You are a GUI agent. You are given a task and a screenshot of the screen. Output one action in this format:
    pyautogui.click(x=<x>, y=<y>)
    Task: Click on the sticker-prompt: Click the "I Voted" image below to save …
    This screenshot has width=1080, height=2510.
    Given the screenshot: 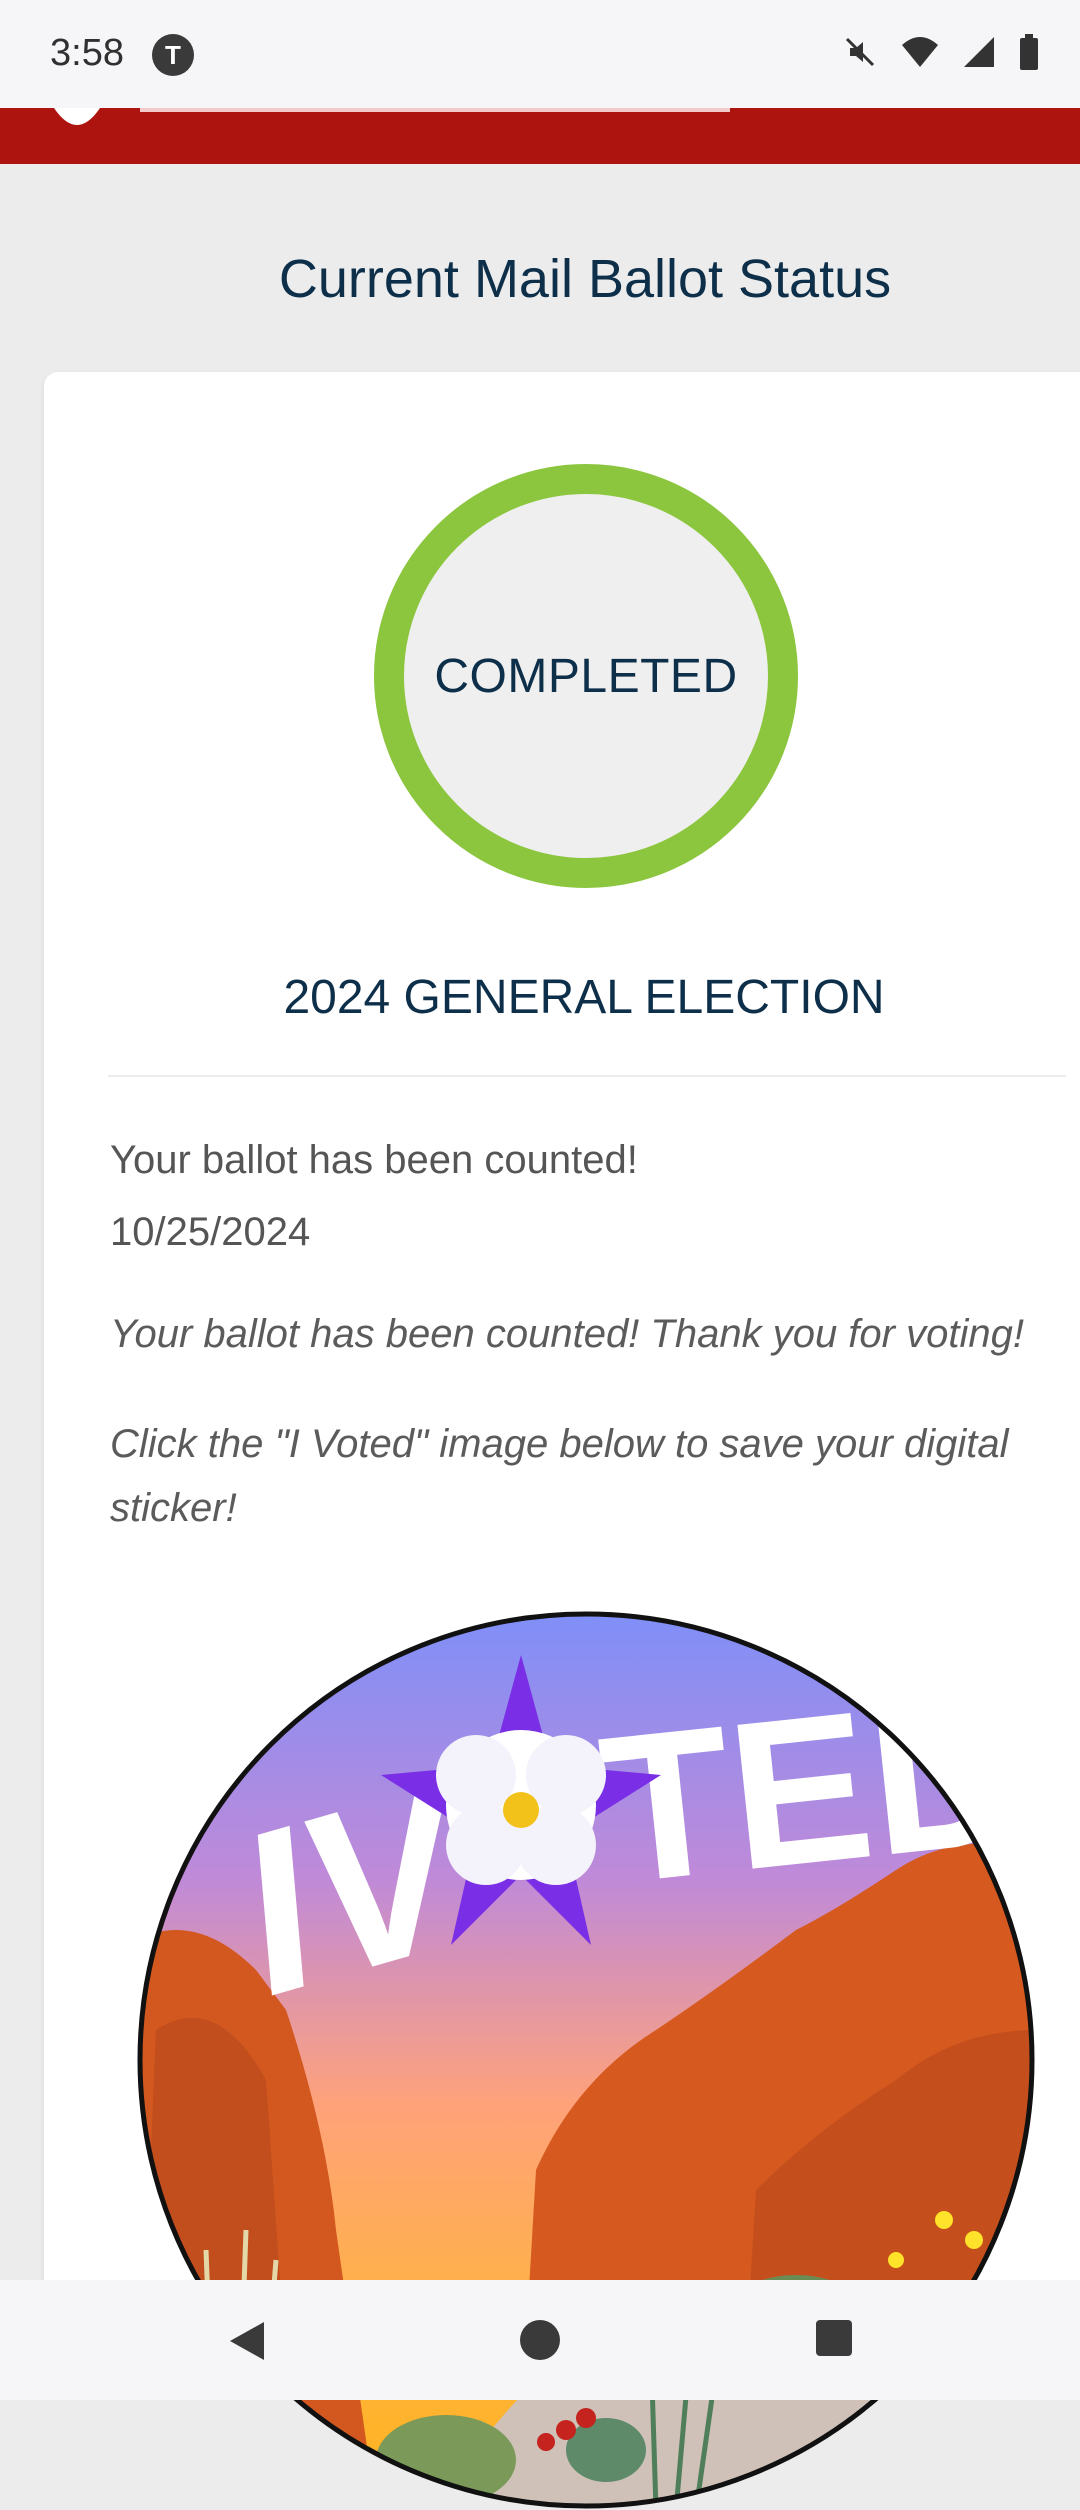 What is the action you would take?
    pyautogui.click(x=559, y=1476)
    